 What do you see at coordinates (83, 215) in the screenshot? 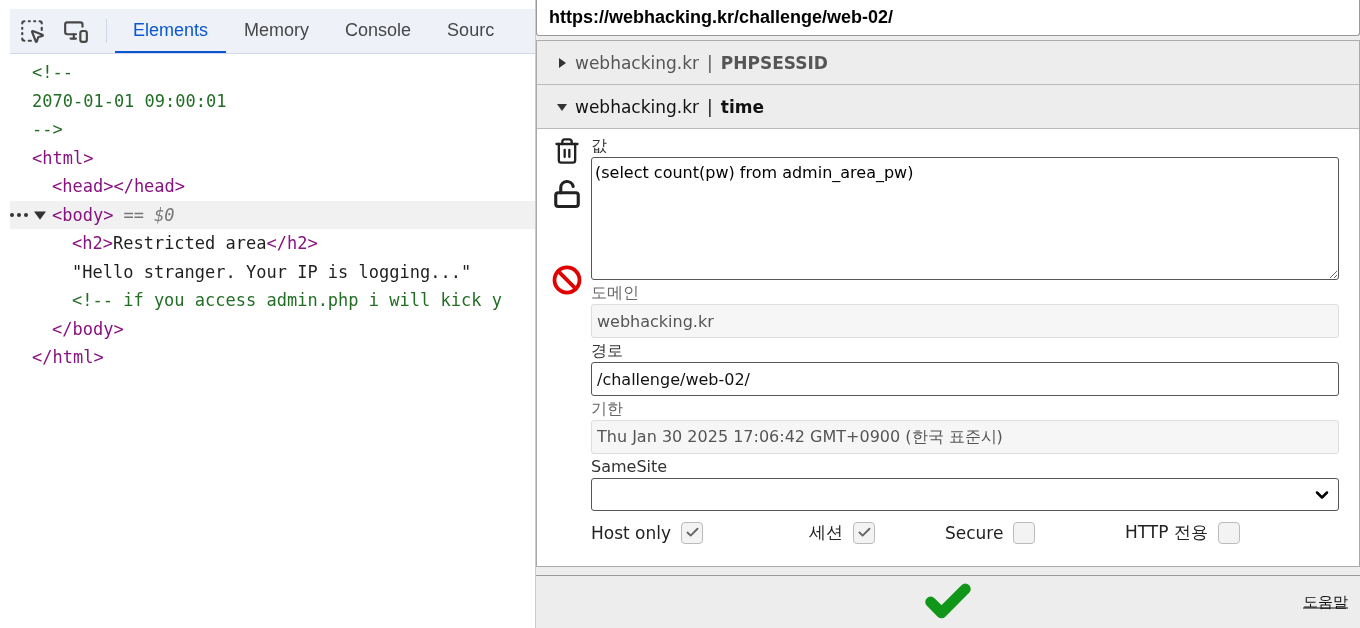
I see `code-token: <body>` at bounding box center [83, 215].